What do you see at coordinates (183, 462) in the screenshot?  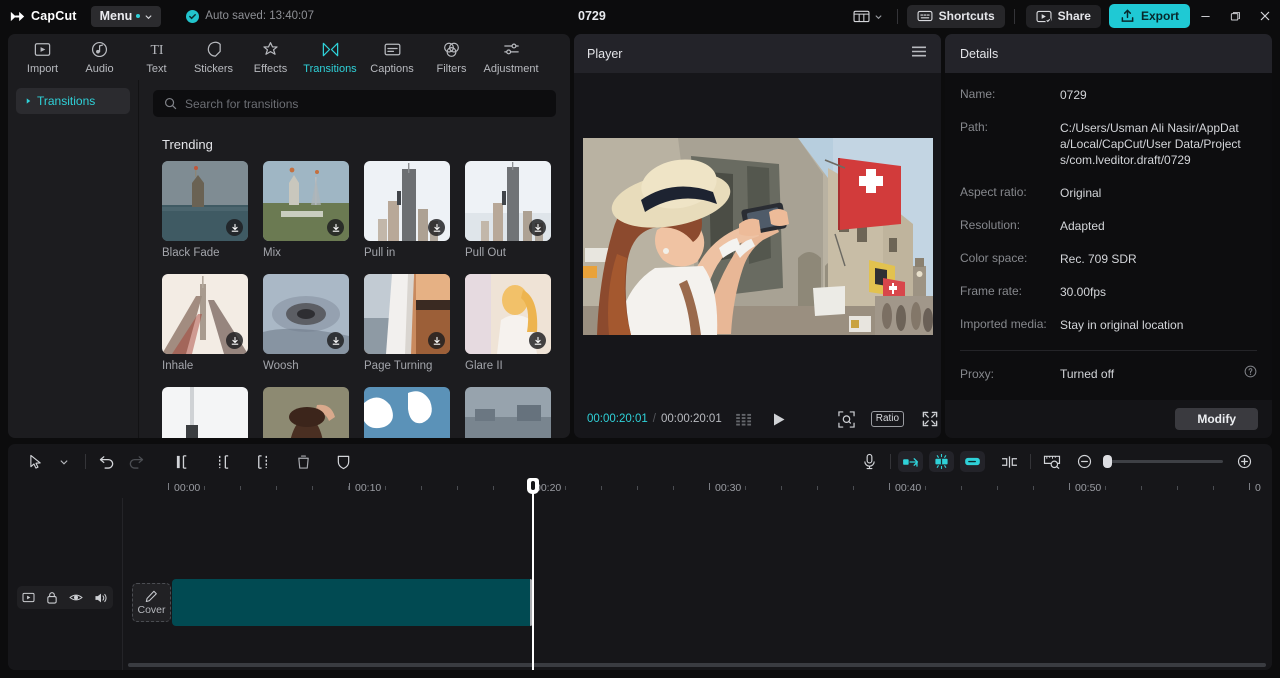 I see `trim-left-button` at bounding box center [183, 462].